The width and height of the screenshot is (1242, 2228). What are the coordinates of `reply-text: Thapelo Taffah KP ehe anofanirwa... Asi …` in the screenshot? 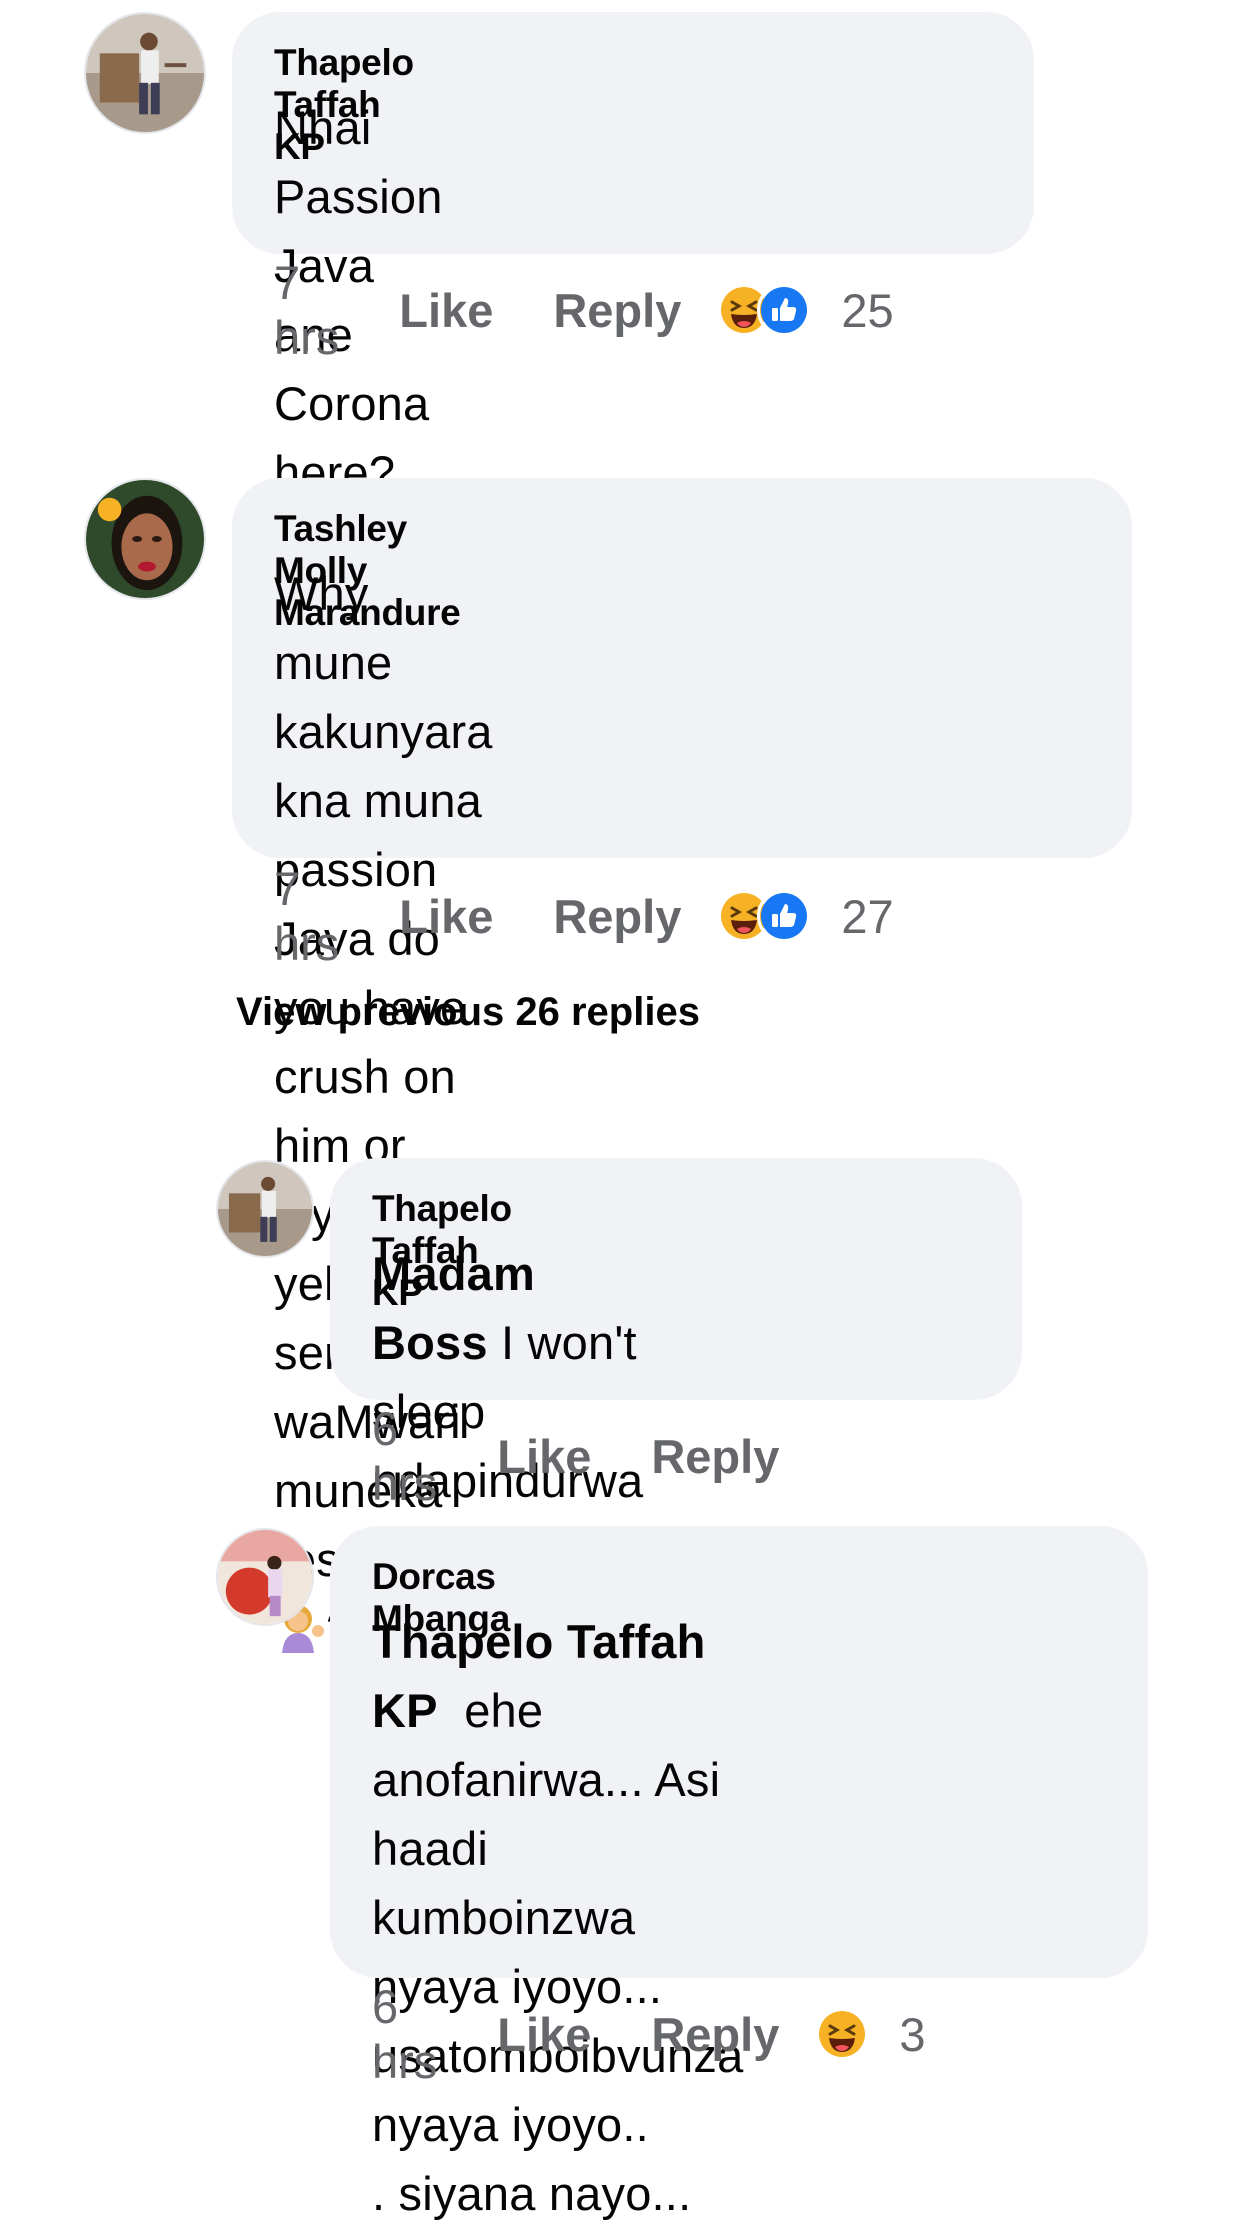 It's located at (558, 1917).